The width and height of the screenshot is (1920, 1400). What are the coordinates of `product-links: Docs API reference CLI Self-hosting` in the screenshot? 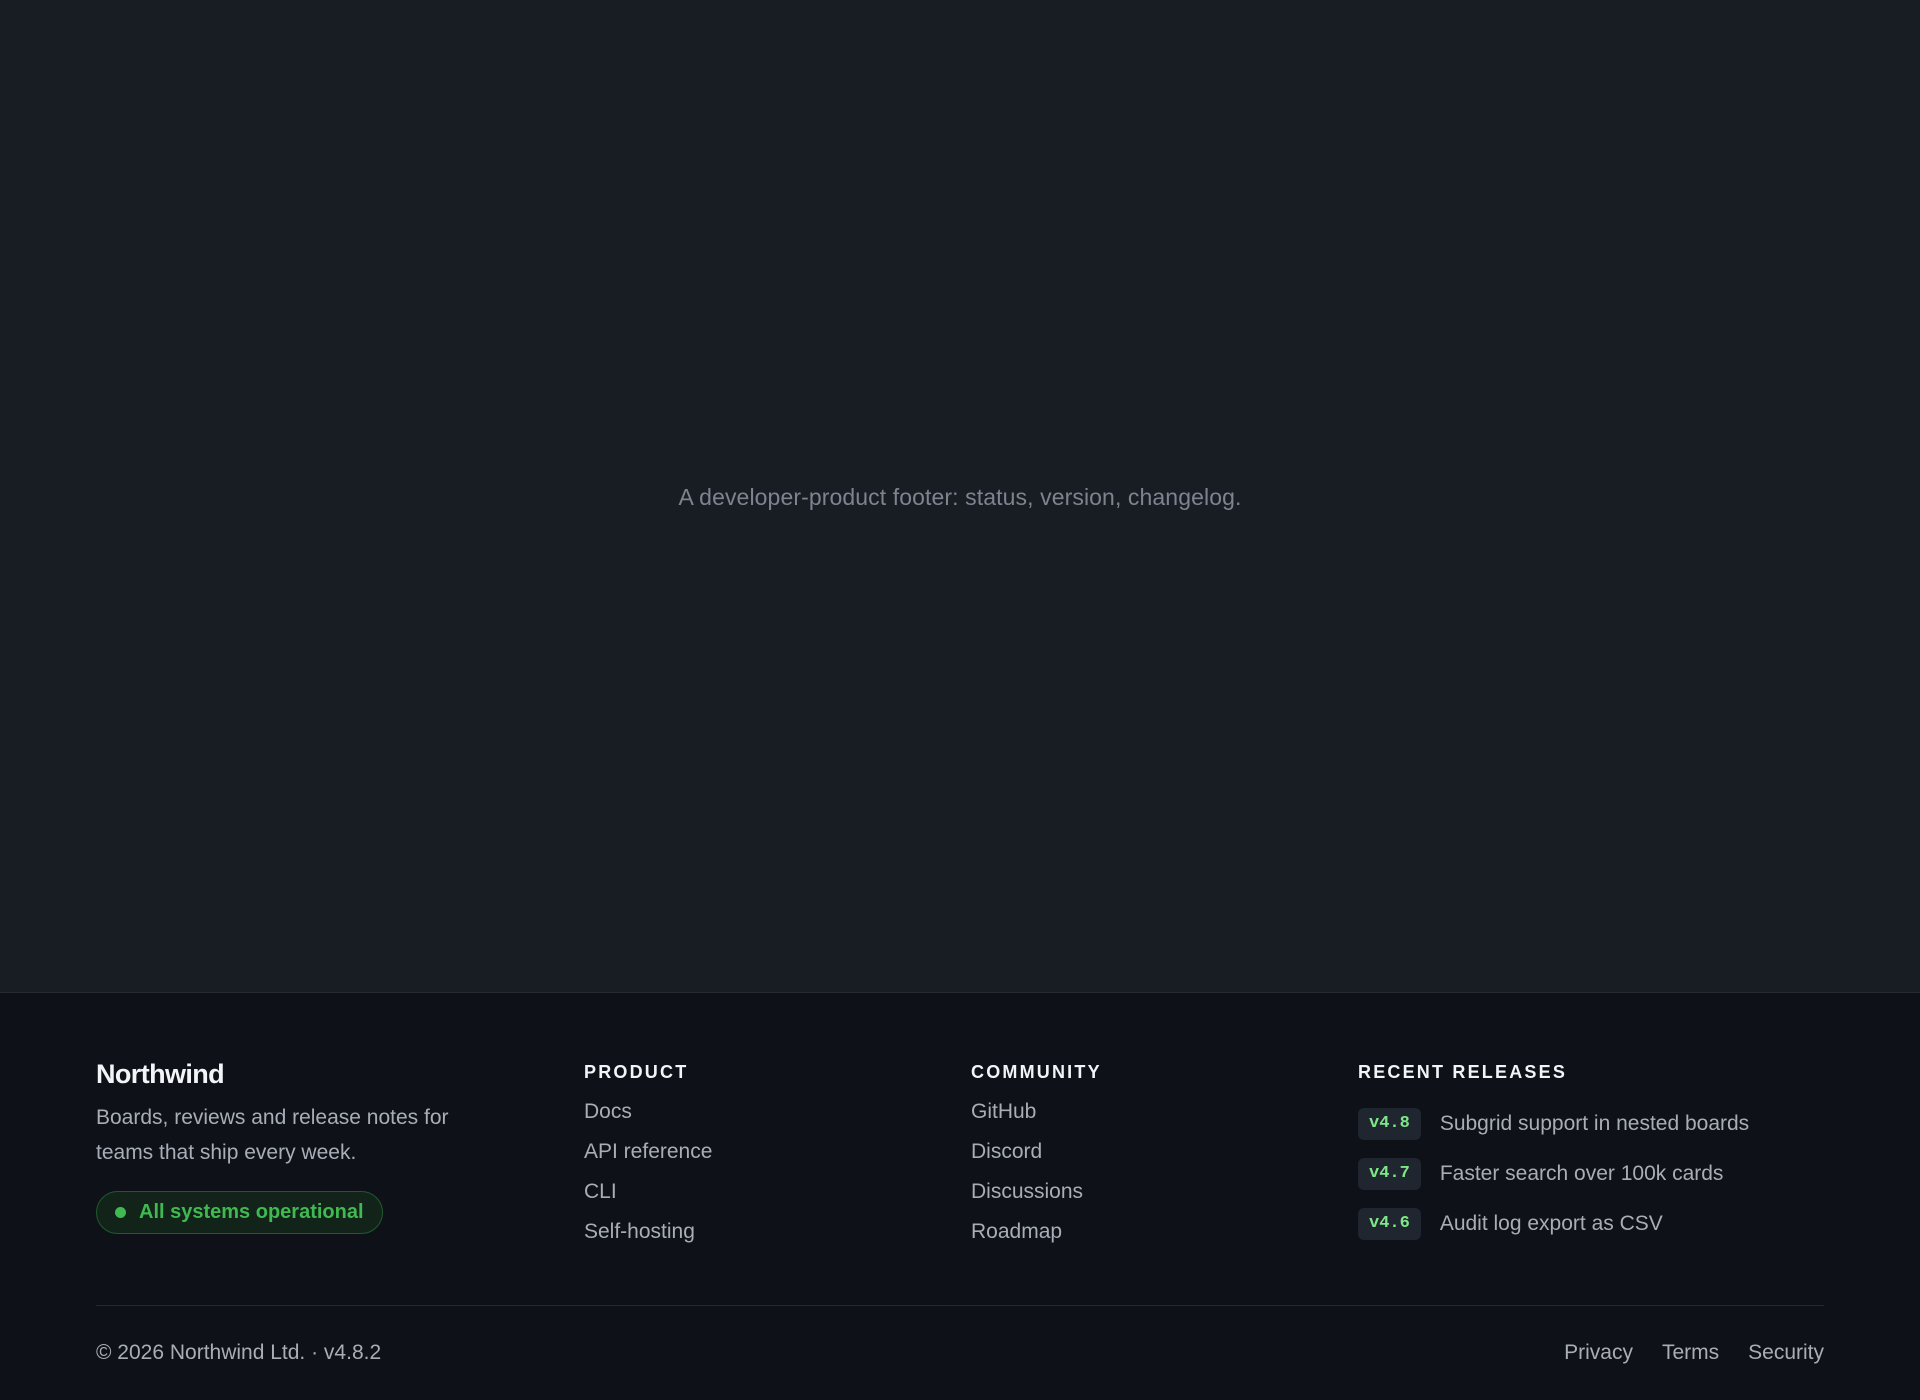 It's located at (754, 1179).